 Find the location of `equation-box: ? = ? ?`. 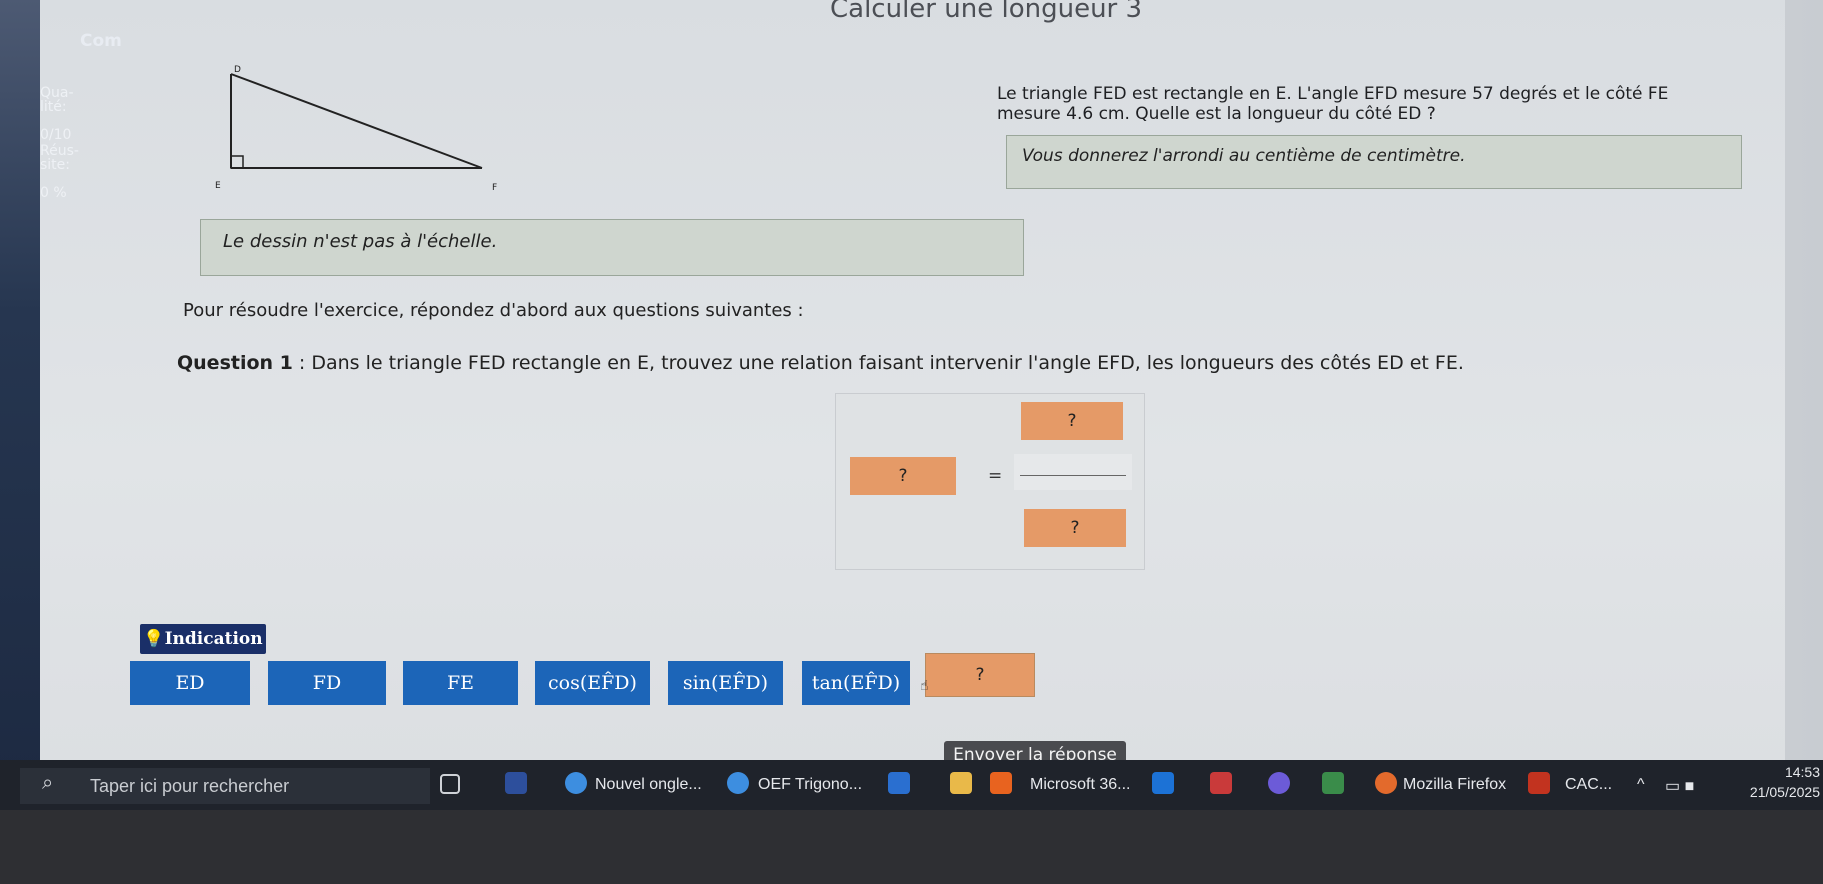

equation-box: ? = ? ? is located at coordinates (990, 481).